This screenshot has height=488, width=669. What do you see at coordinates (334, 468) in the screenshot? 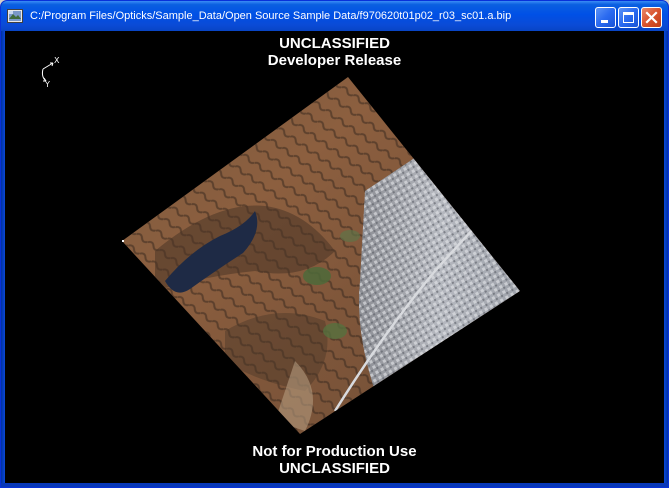
I see `classification-bottom-text: UNCLASSIFIED` at bounding box center [334, 468].